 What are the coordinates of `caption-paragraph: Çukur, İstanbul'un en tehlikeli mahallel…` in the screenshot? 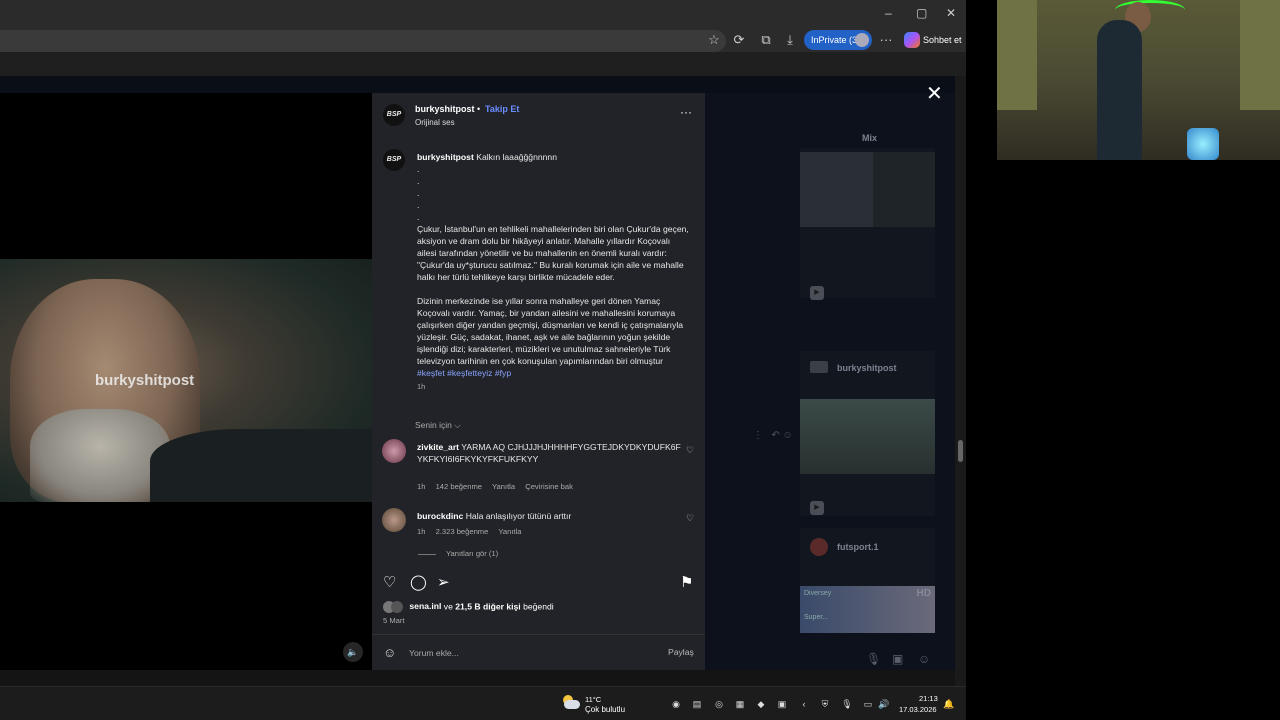 It's located at (553, 253).